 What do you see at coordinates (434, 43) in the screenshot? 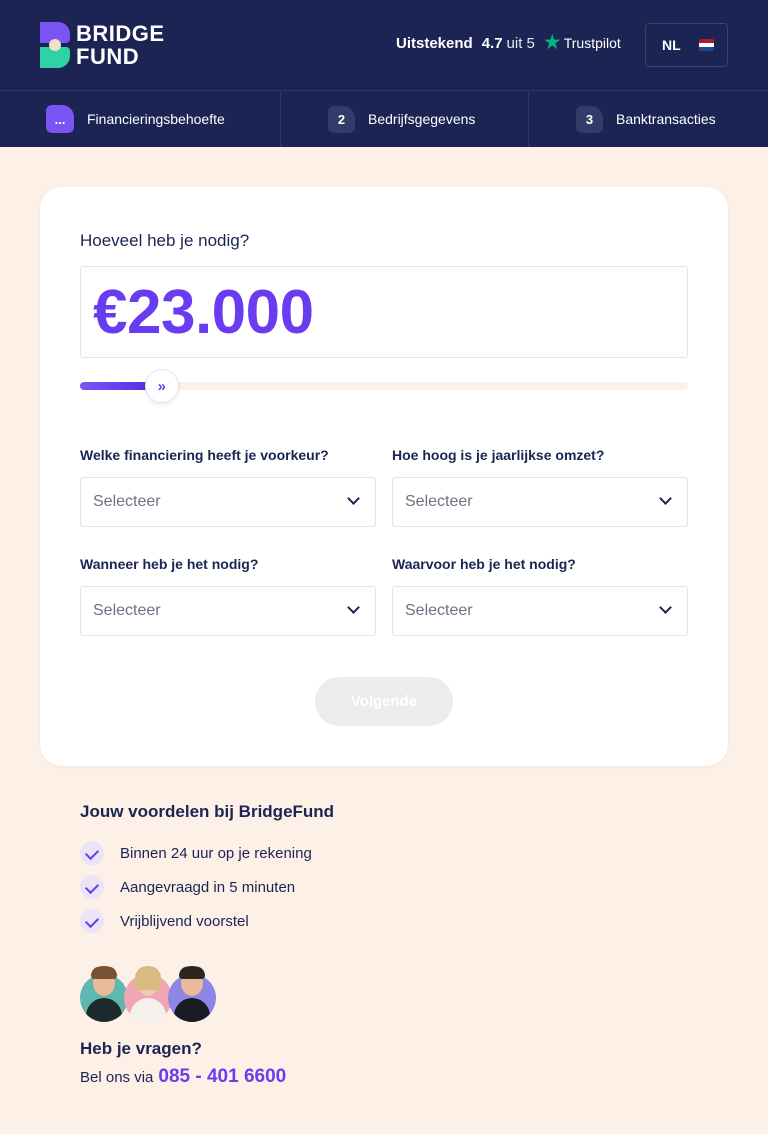
I see `rating-word: Uitstekend` at bounding box center [434, 43].